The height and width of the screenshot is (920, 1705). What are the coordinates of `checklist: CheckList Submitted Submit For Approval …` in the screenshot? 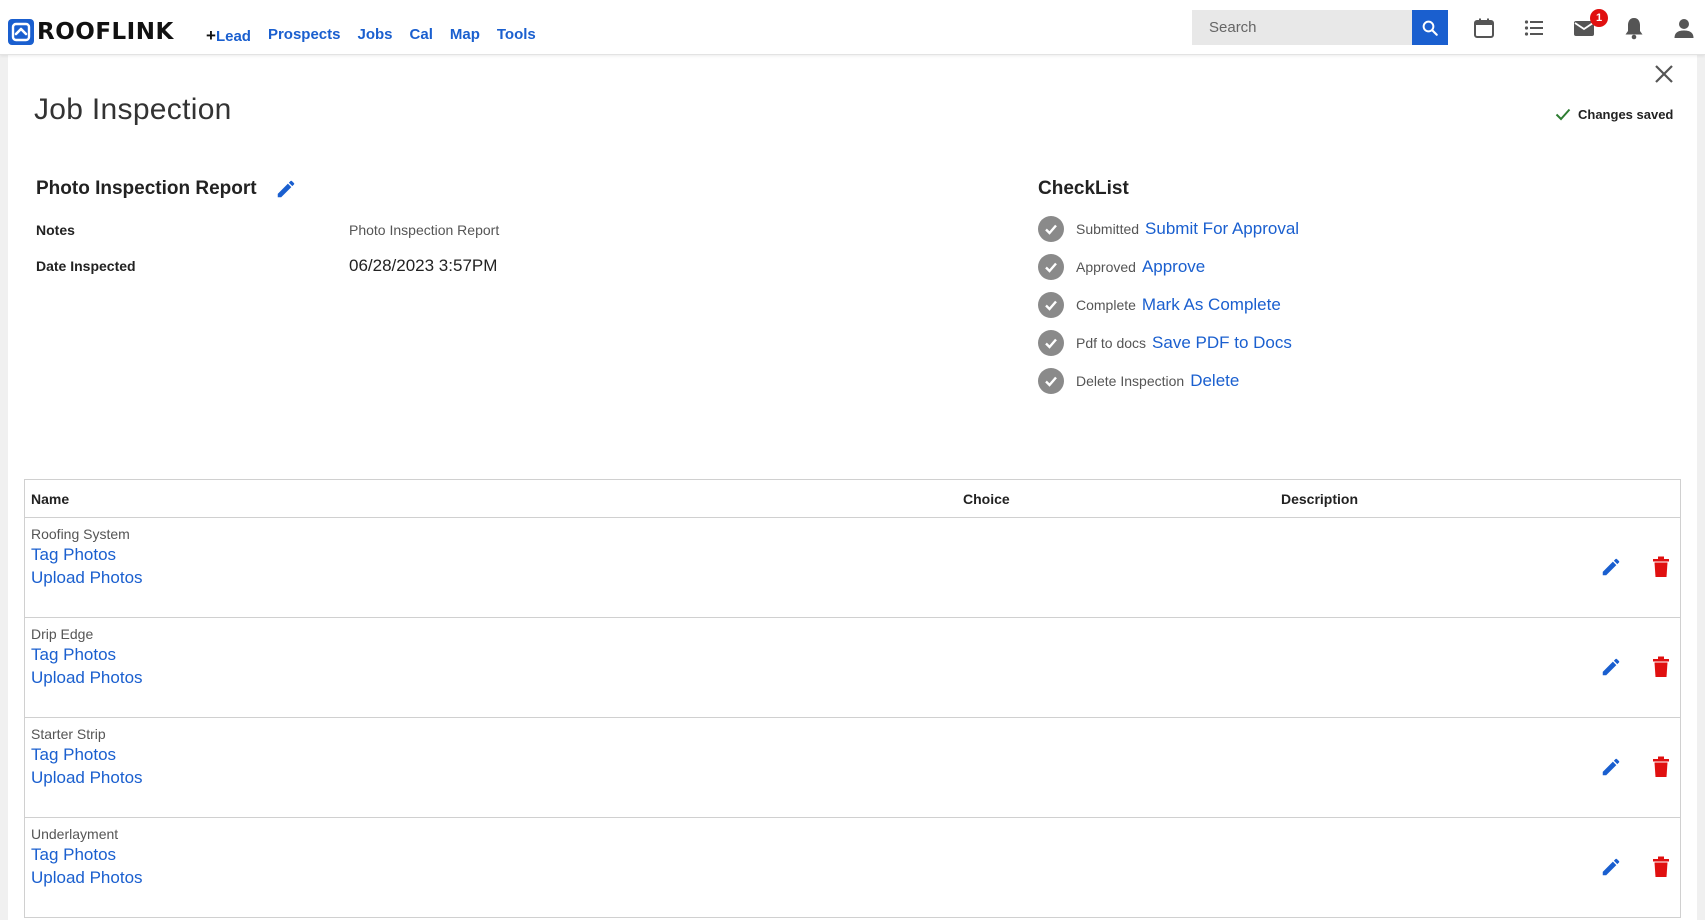 It's located at (1338, 286).